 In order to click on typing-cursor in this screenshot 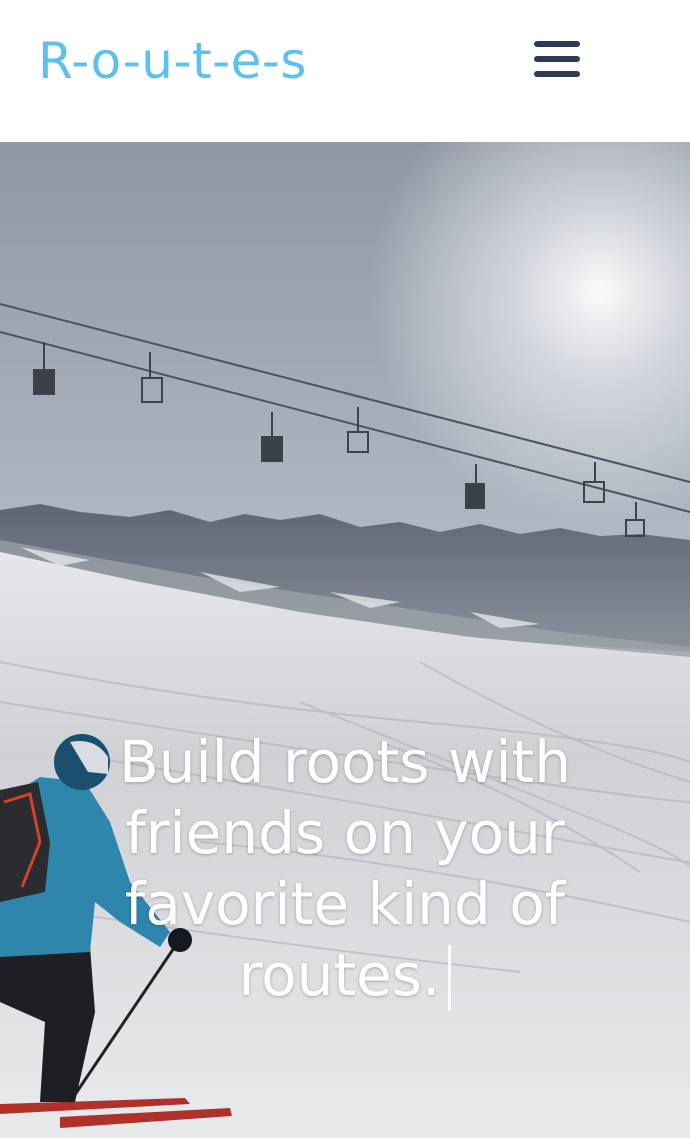, I will do `click(450, 978)`.